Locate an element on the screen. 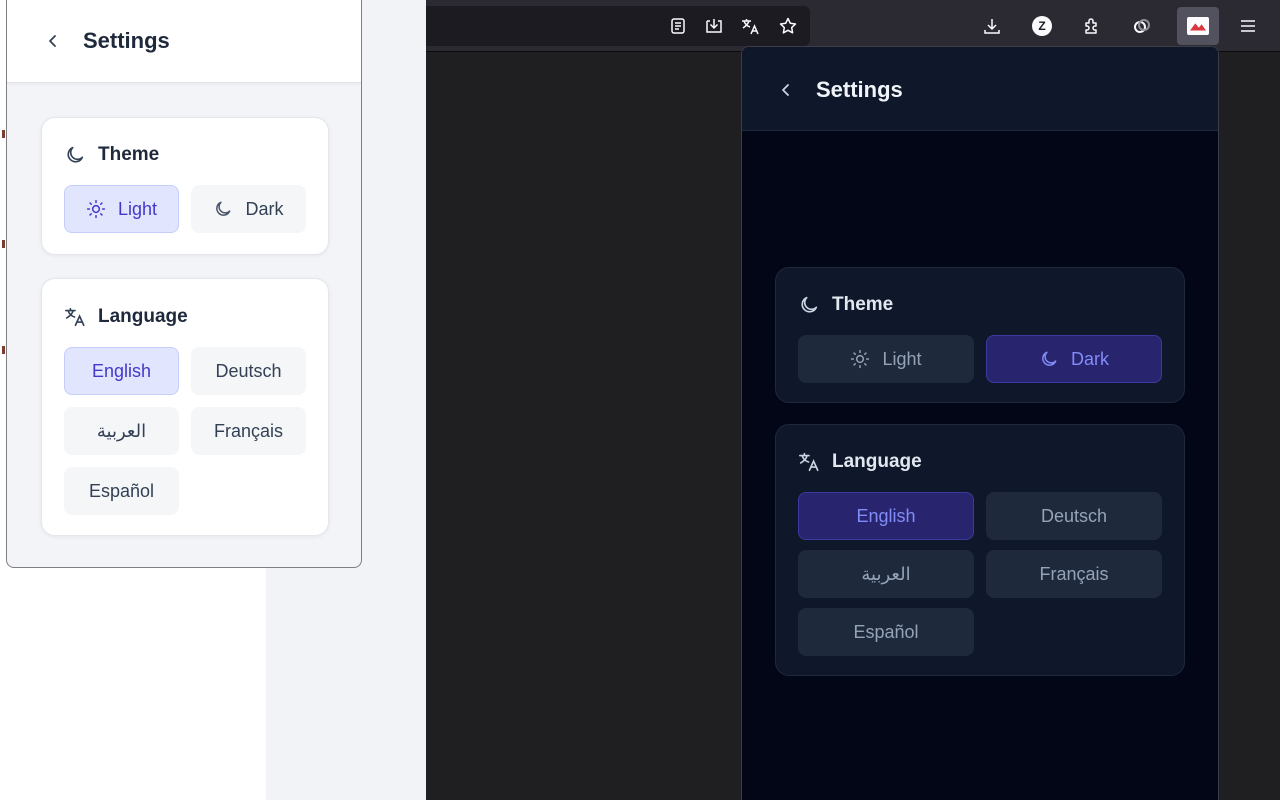 The height and width of the screenshot is (800, 1280). menu-icon is located at coordinates (1248, 26).